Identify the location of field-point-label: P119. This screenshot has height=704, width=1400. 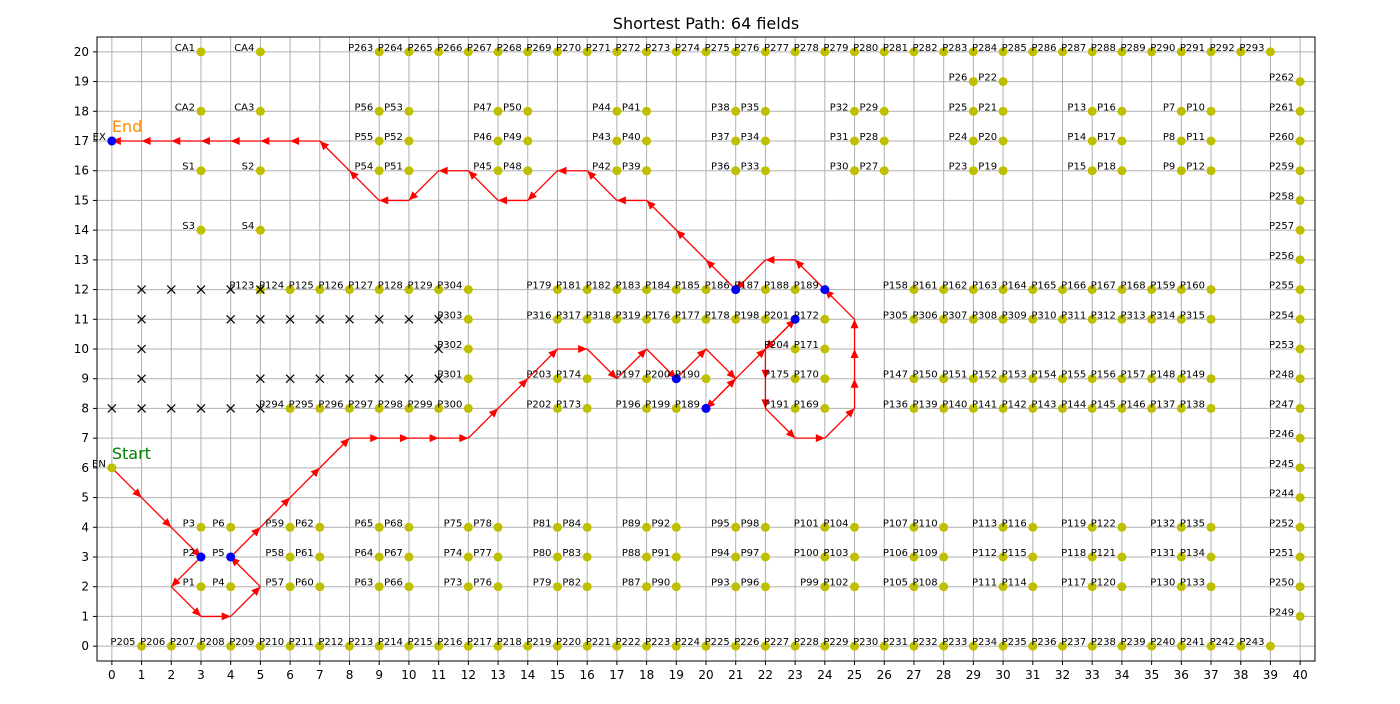
(1073, 523).